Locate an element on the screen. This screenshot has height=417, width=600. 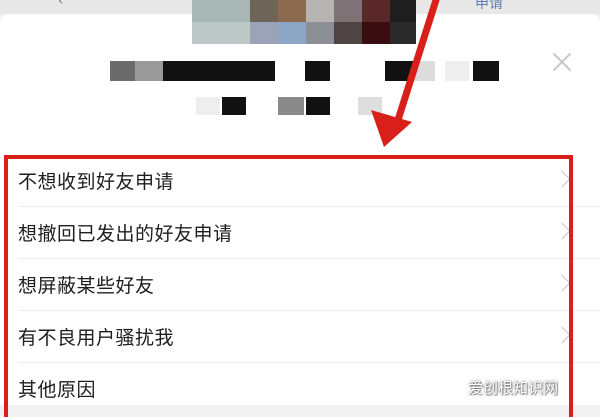
apply-link: 申请 is located at coordinates (489, 6).